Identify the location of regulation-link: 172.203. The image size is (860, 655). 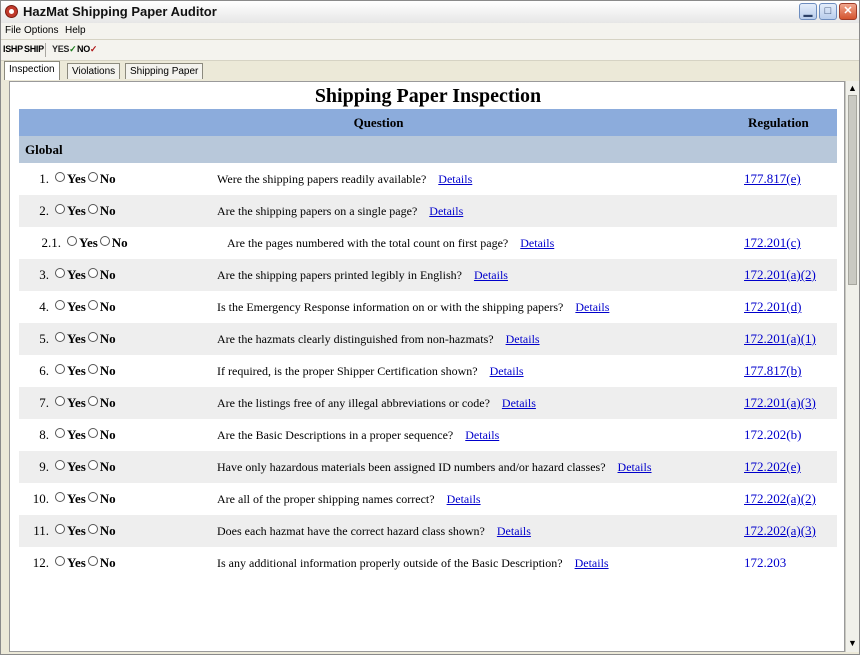
(787, 563).